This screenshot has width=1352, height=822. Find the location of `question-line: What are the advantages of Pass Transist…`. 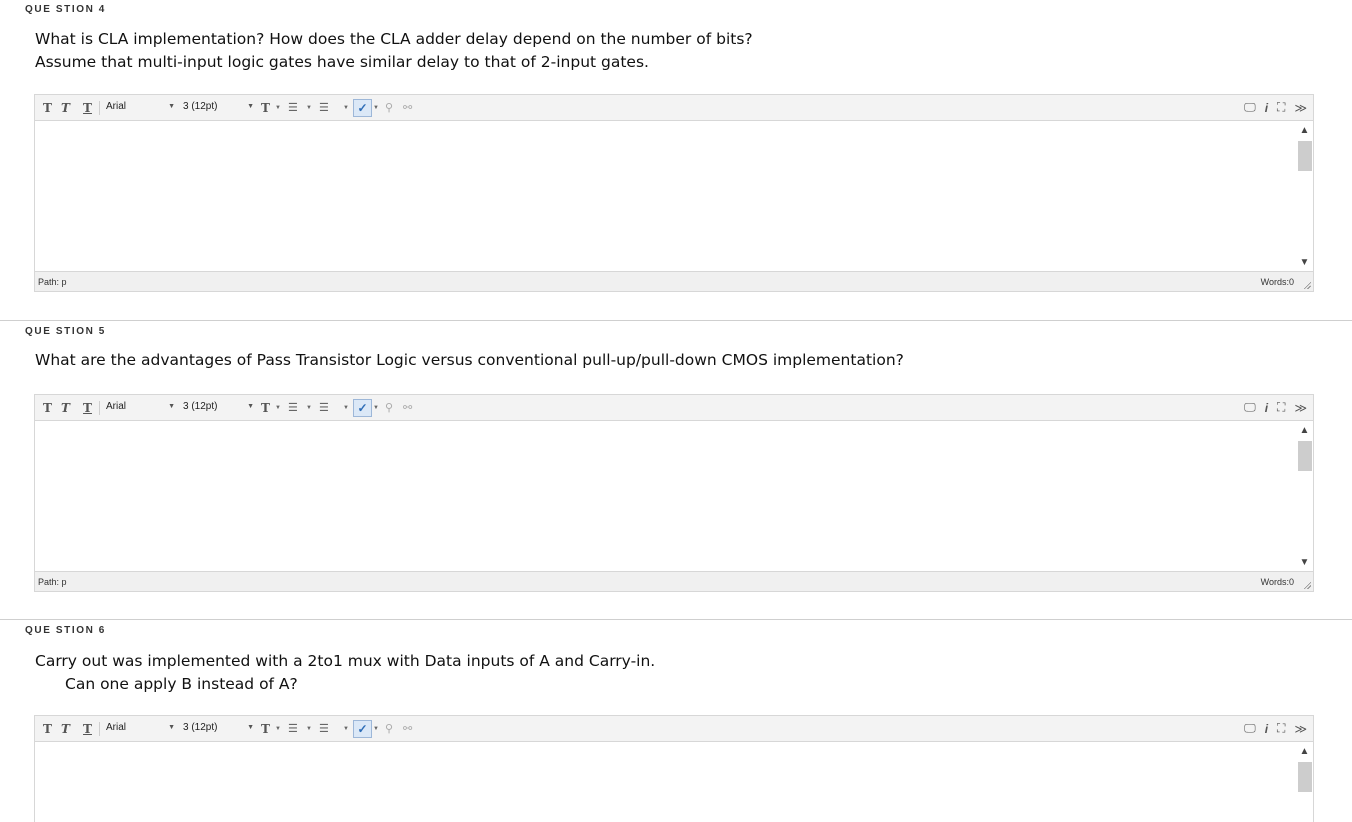

question-line: What are the advantages of Pass Transist… is located at coordinates (469, 360).